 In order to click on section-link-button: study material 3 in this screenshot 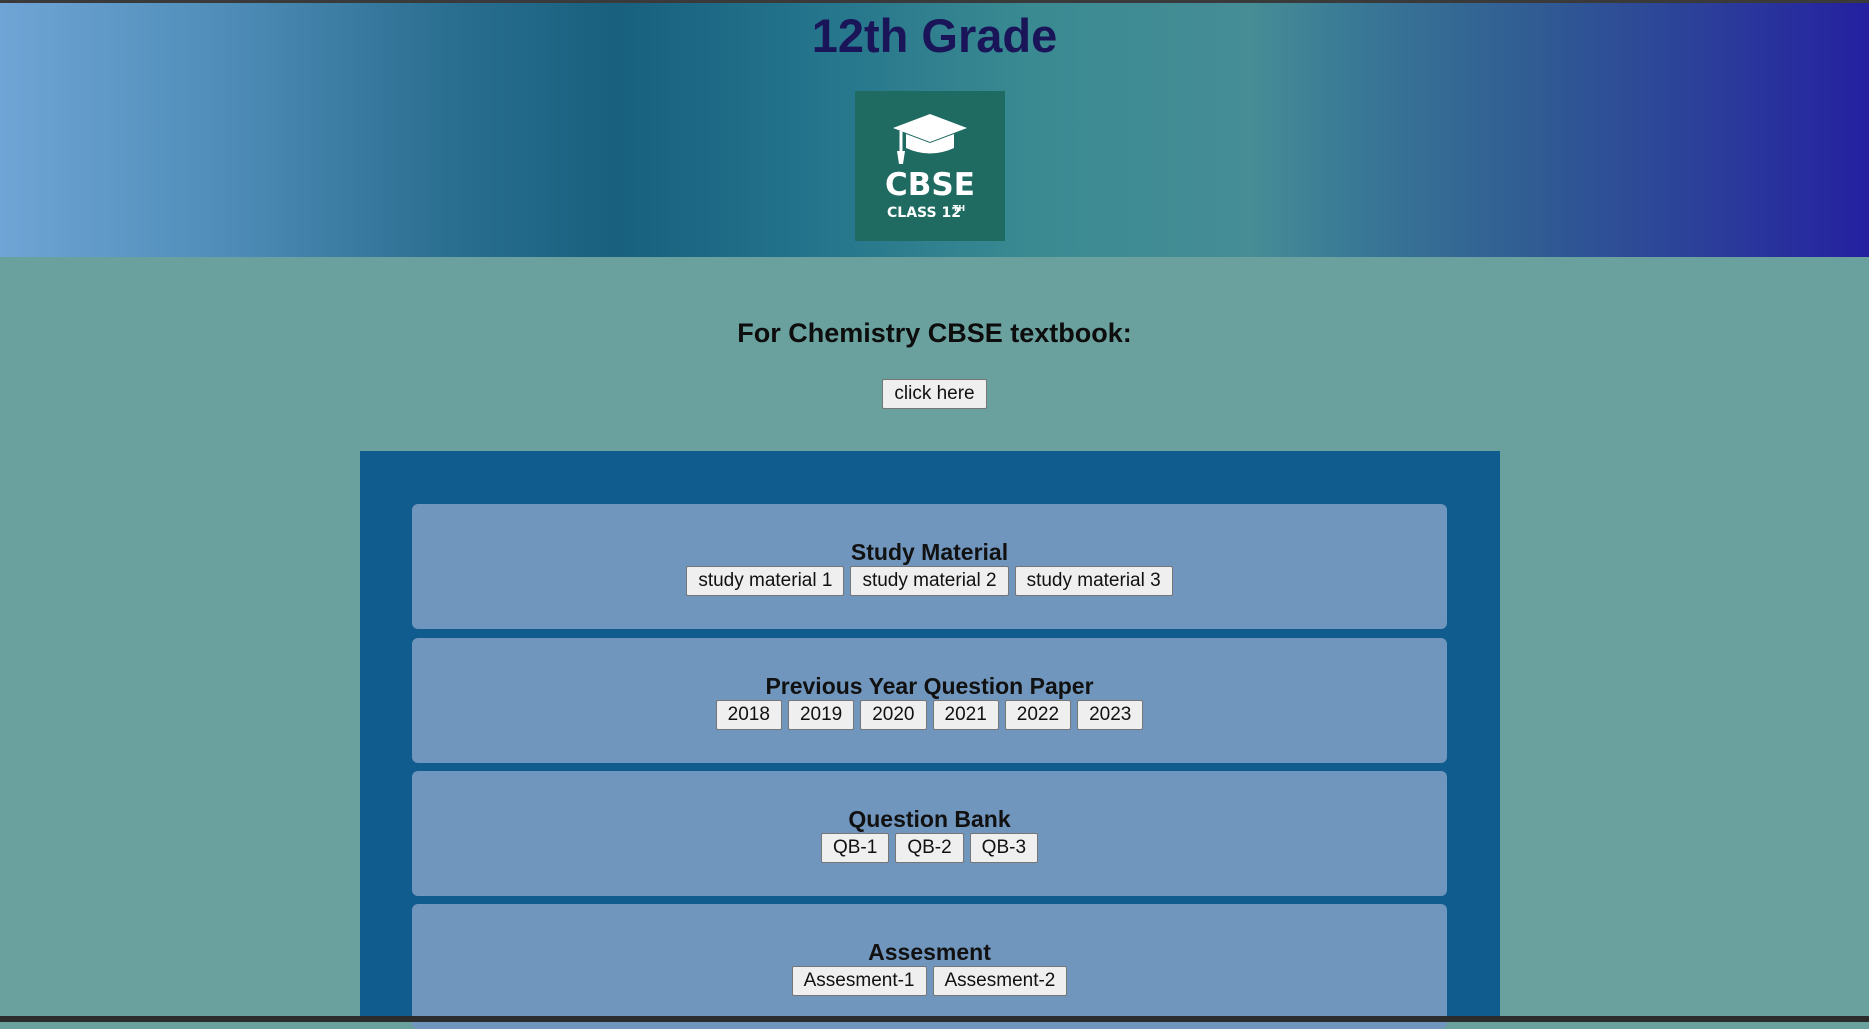, I will do `click(1093, 581)`.